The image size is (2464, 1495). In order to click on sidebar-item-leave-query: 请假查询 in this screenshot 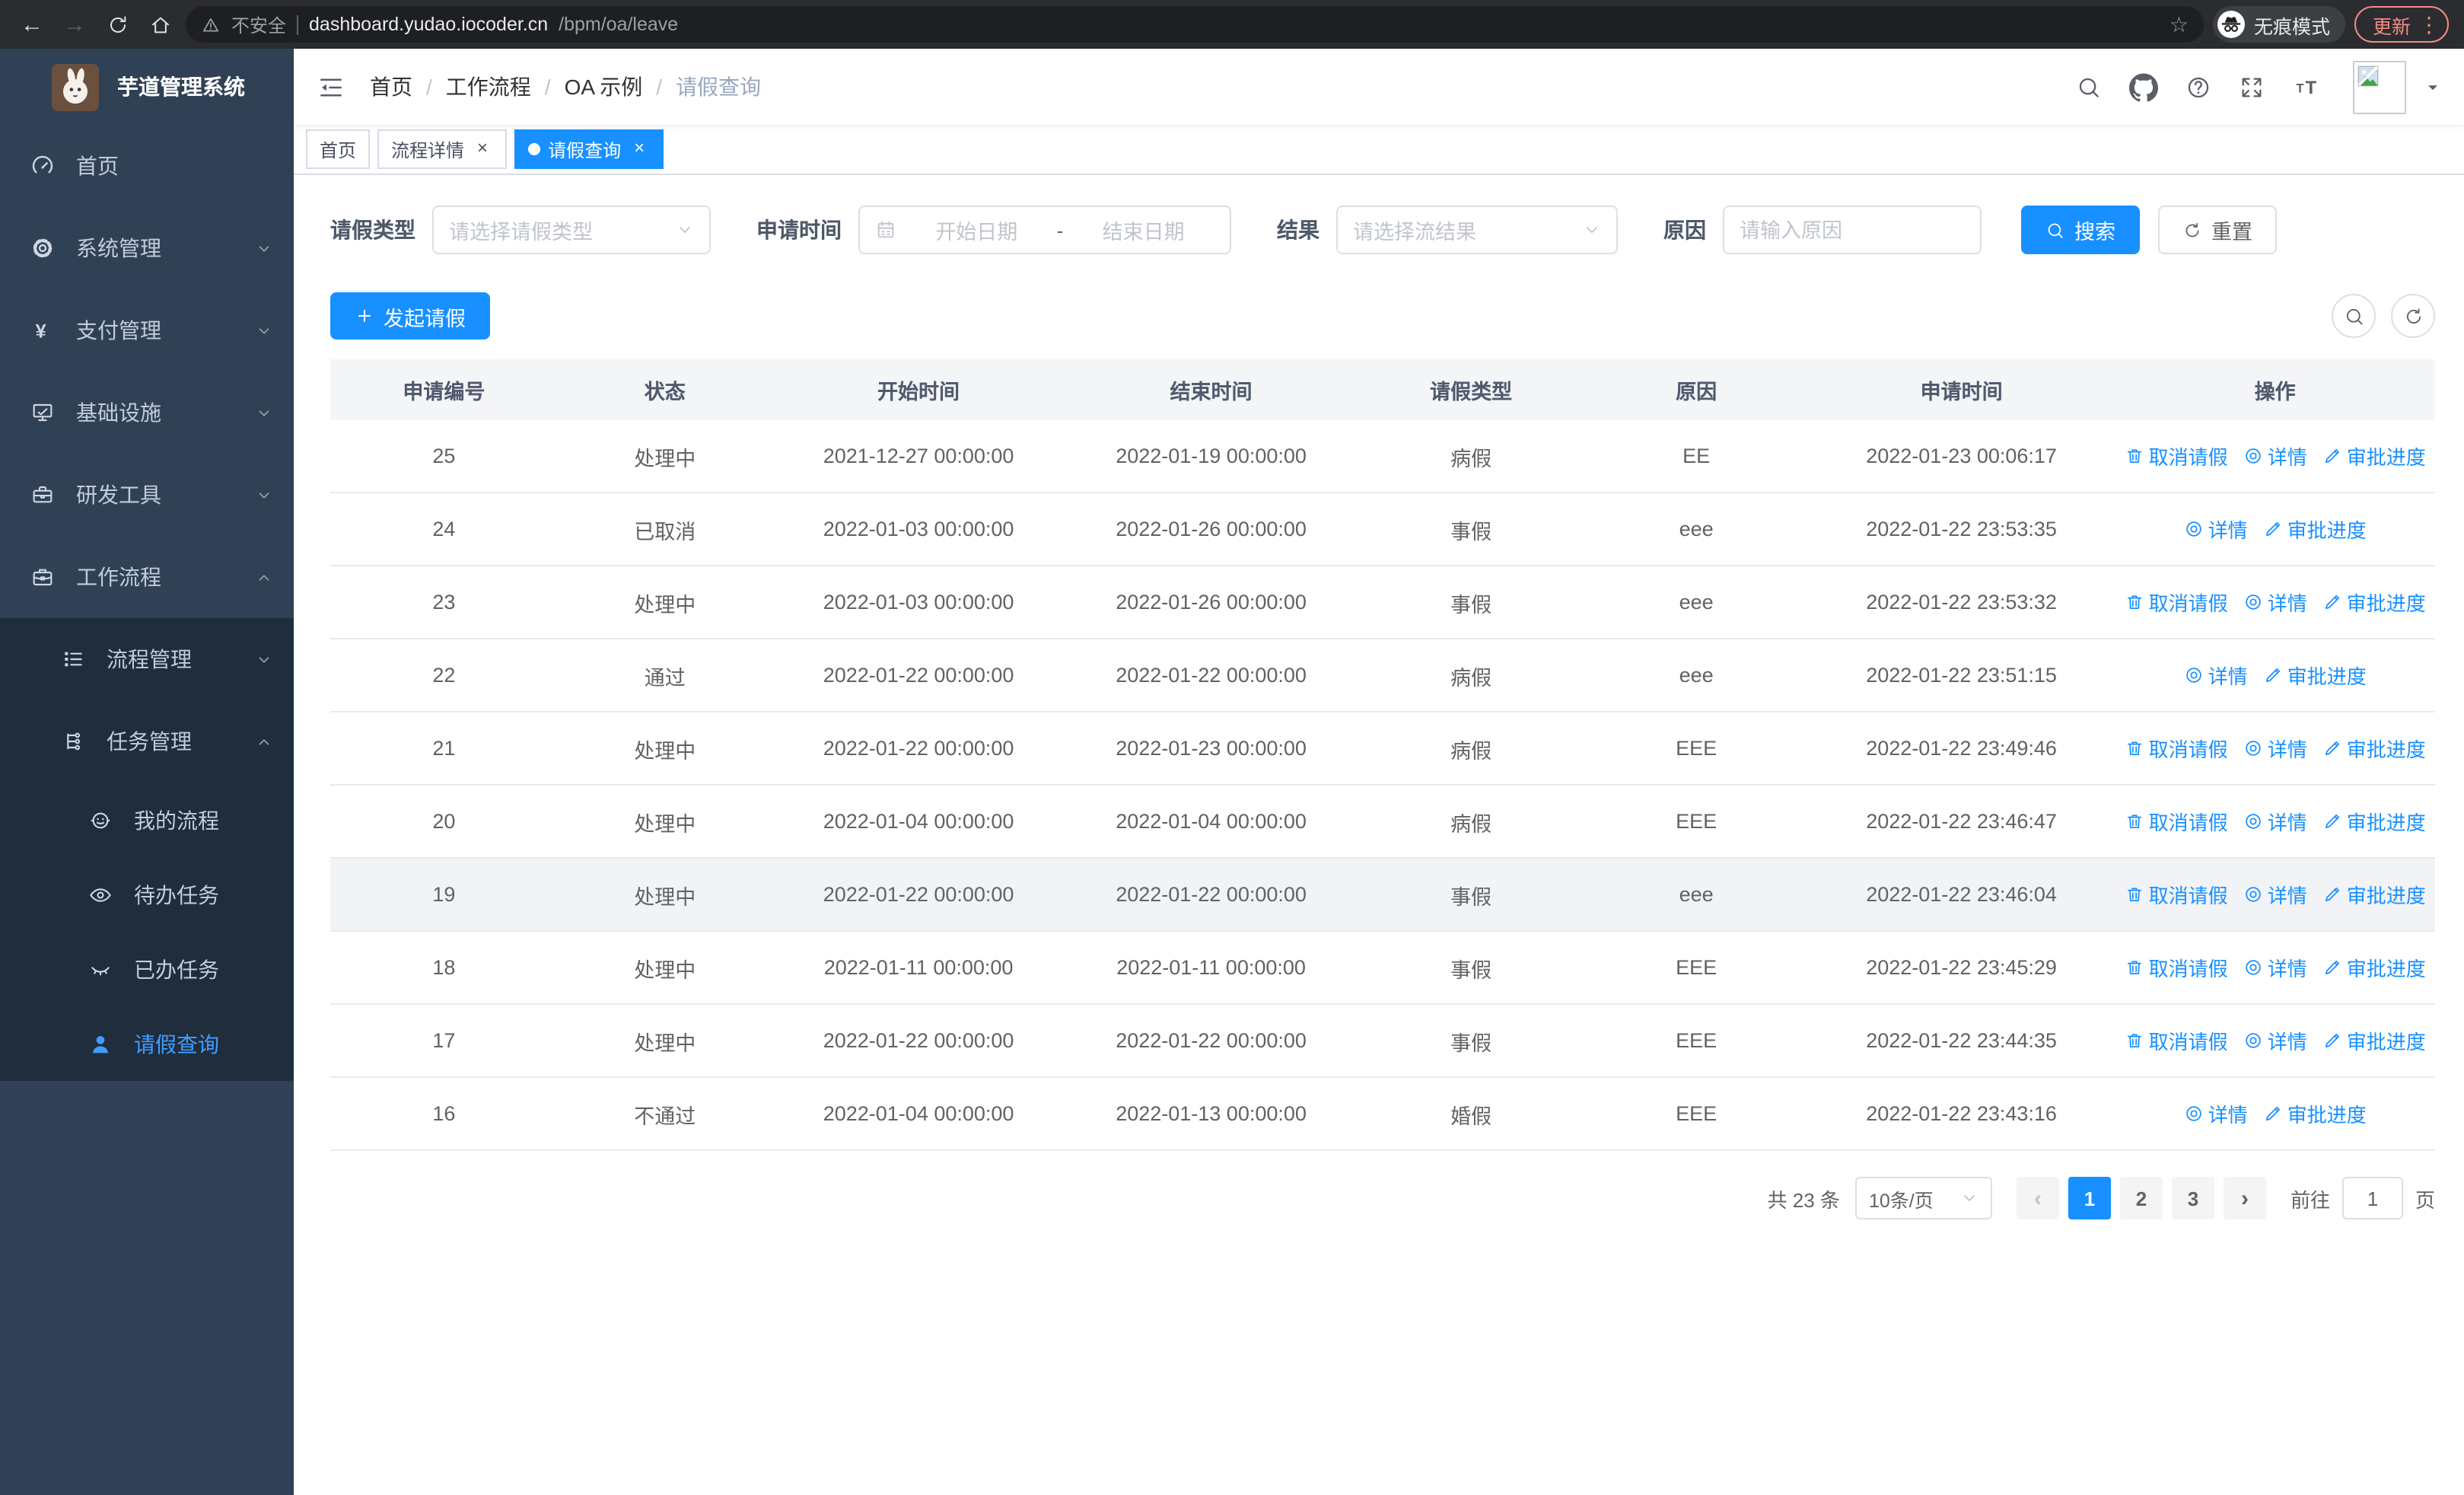, I will do `click(147, 1043)`.